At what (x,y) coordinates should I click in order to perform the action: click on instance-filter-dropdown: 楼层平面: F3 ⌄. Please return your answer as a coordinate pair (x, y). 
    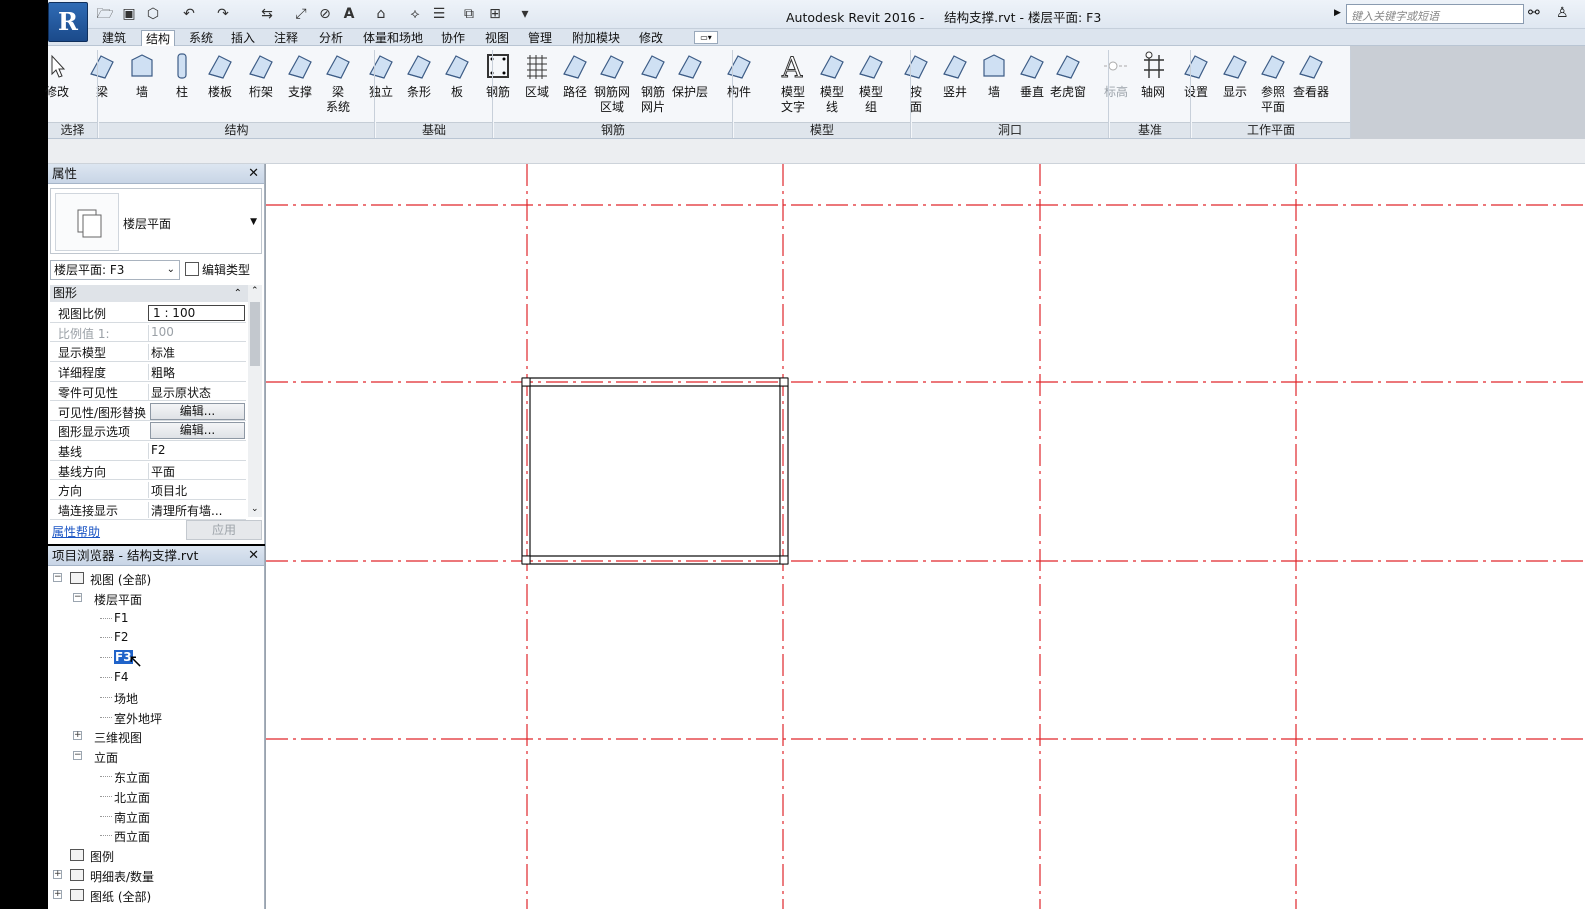
    Looking at the image, I should click on (115, 270).